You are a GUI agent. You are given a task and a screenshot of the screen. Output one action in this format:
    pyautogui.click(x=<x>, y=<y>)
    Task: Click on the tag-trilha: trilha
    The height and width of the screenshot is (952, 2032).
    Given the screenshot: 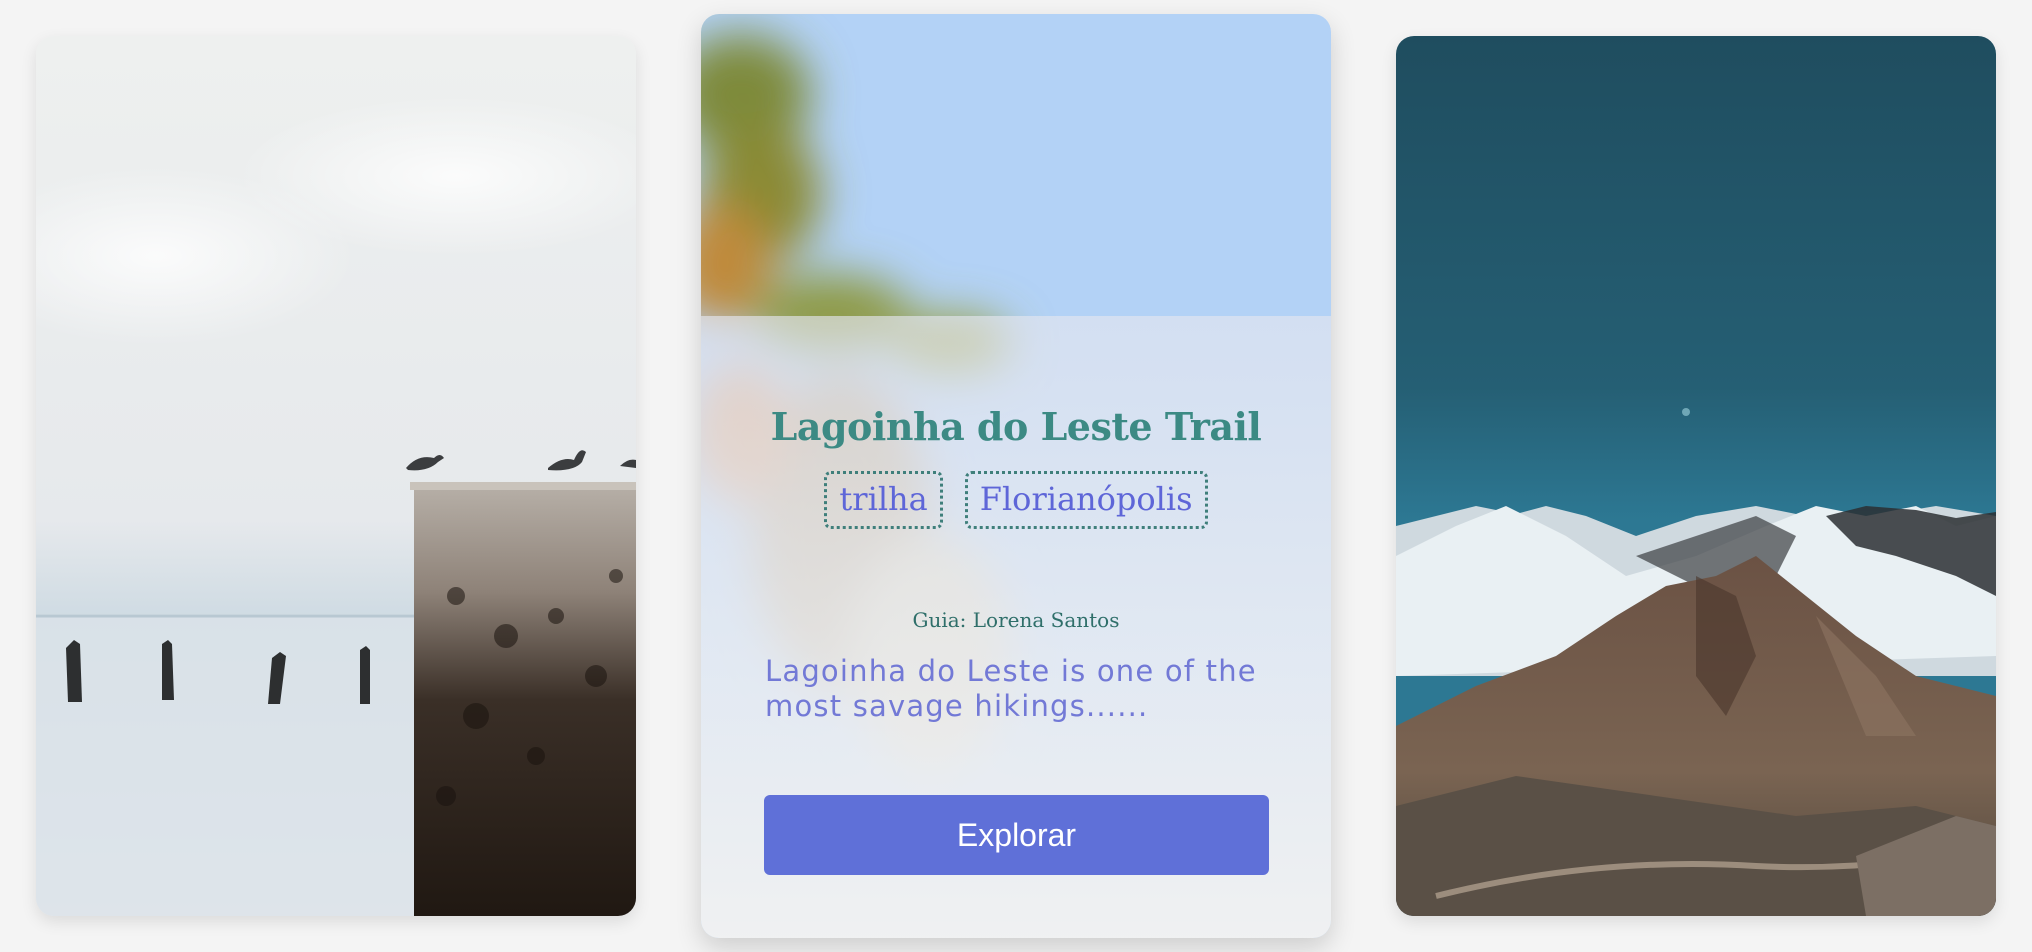 What is the action you would take?
    pyautogui.click(x=883, y=500)
    